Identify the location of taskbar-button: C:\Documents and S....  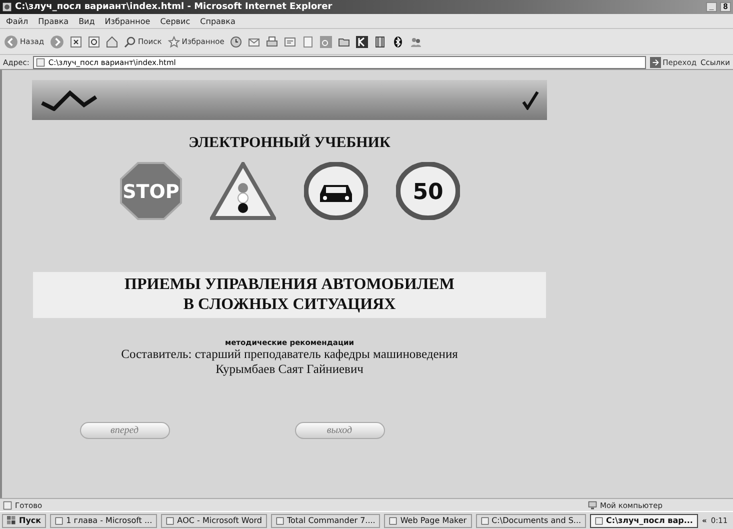
(531, 521).